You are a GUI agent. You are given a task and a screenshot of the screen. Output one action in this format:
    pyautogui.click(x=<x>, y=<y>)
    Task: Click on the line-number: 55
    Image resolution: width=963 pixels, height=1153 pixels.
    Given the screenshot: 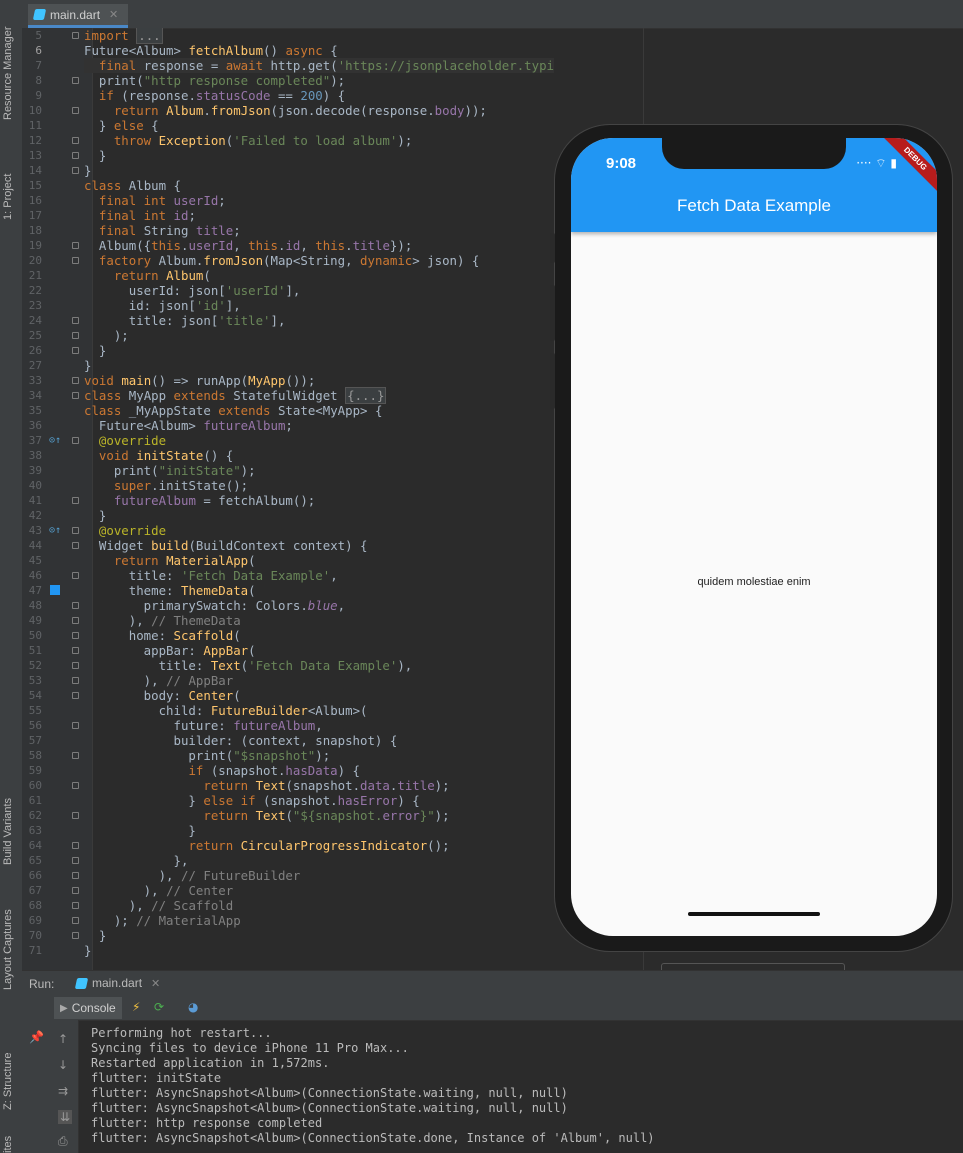 What is the action you would take?
    pyautogui.click(x=35, y=710)
    